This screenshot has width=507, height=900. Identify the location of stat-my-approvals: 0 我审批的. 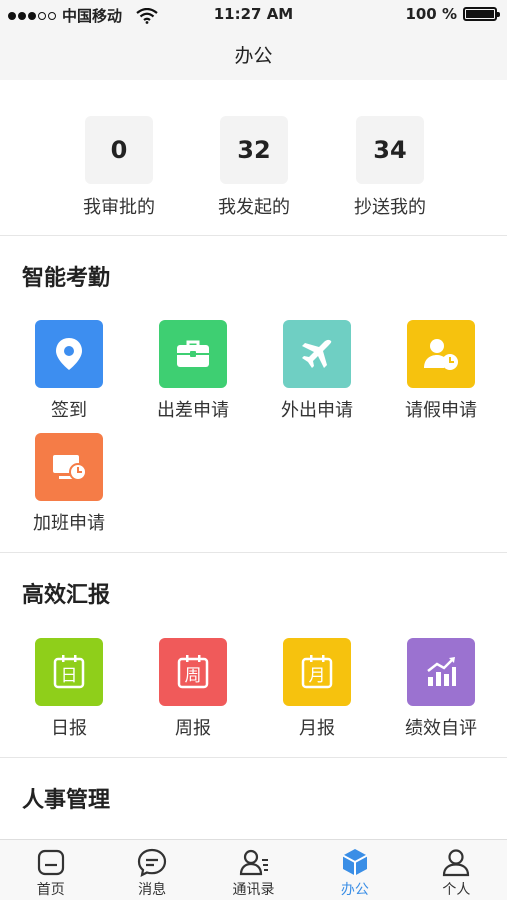
(119, 167).